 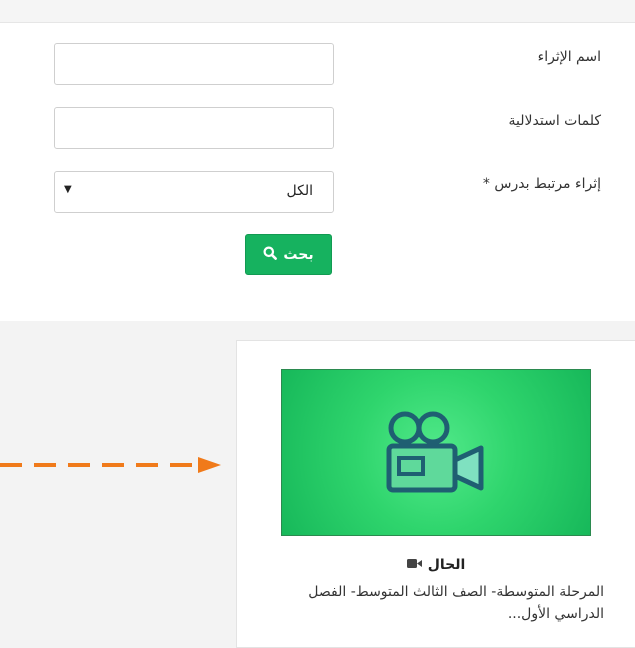 I want to click on search-button: بحث, so click(x=288, y=254).